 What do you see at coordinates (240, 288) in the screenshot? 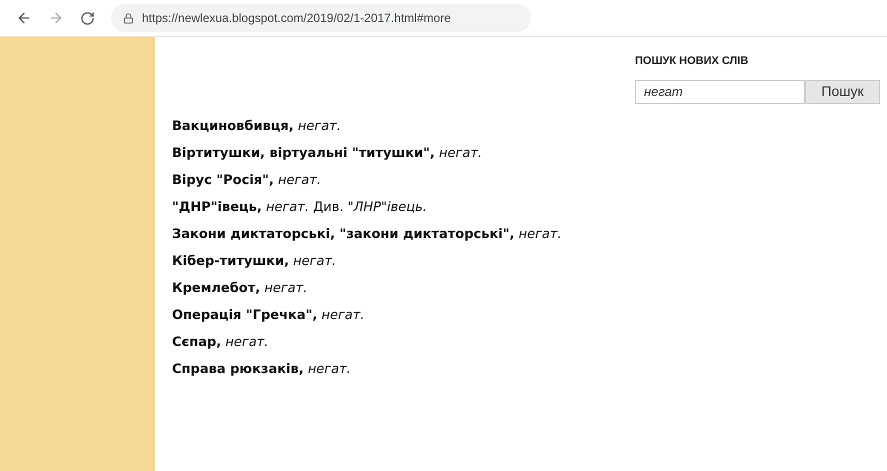
I see `dictionary-entry: Кремлебот, негат.` at bounding box center [240, 288].